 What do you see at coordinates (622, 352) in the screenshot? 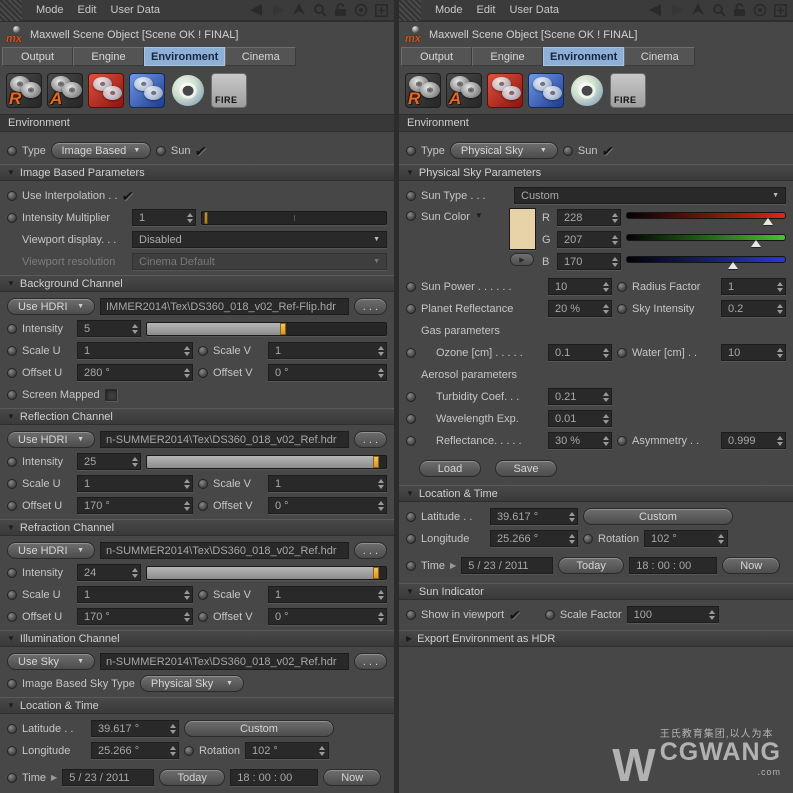
I see `water-knob` at bounding box center [622, 352].